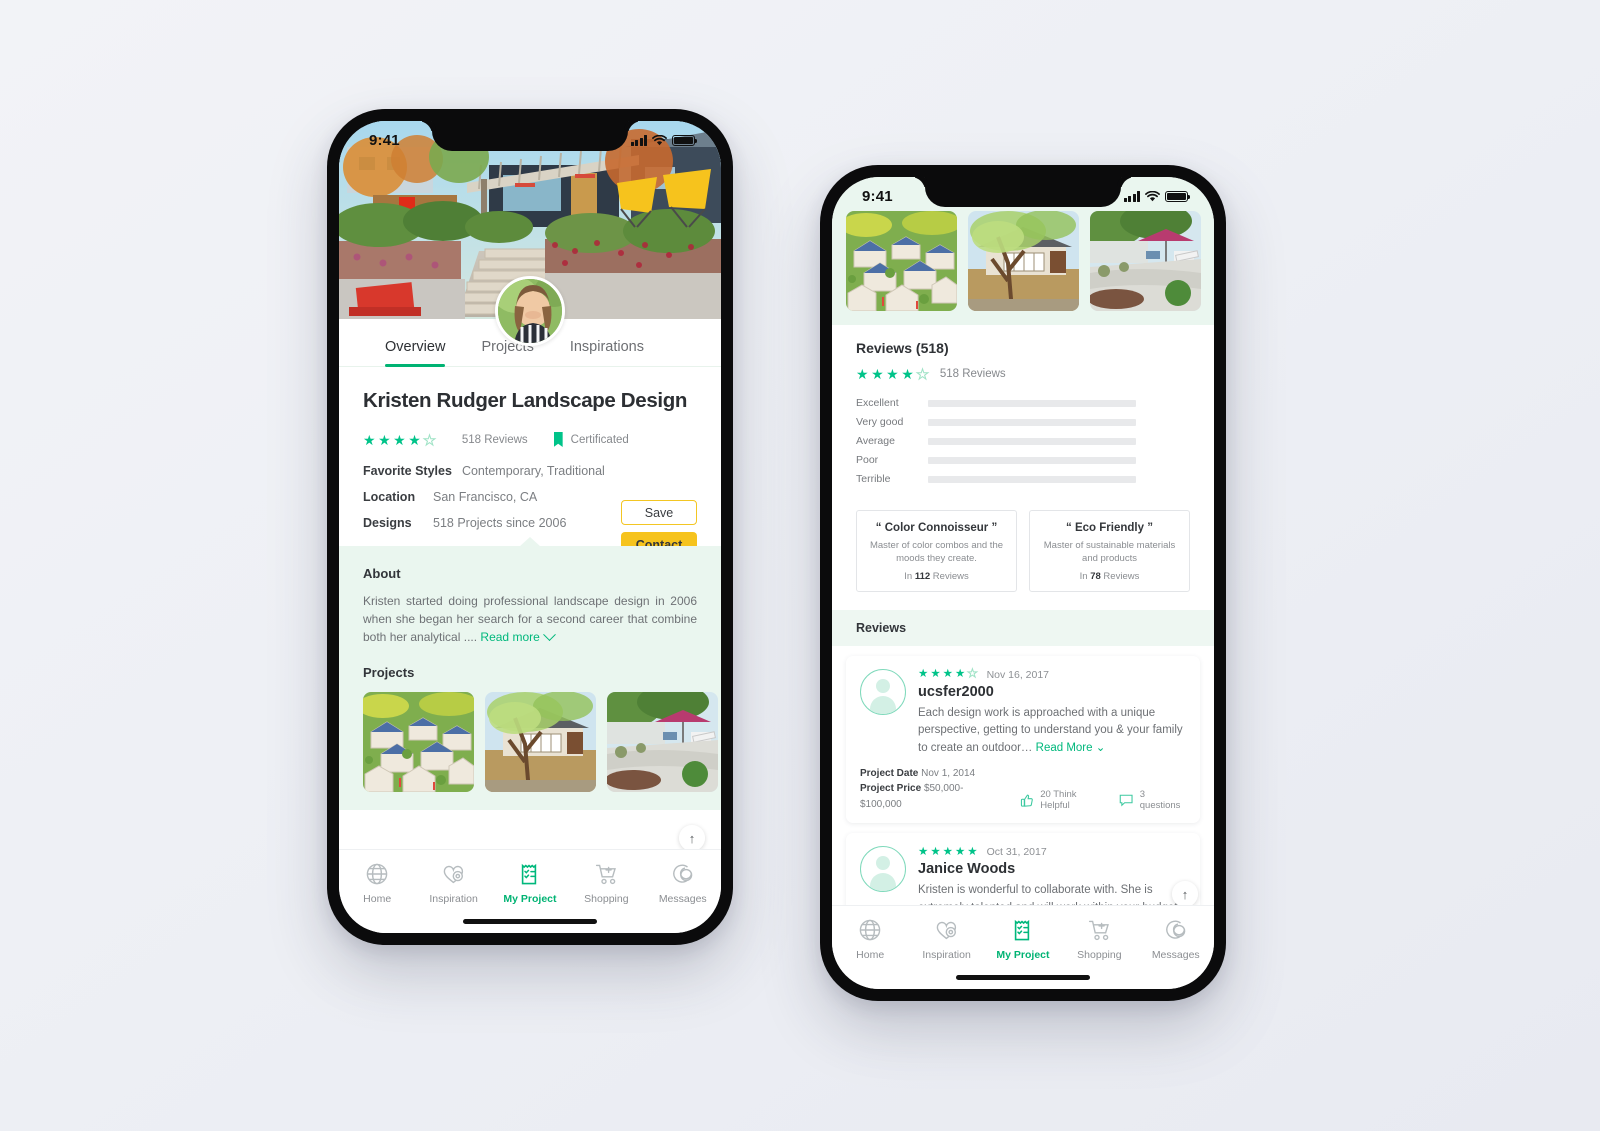 This screenshot has width=1600, height=1131. Describe the element at coordinates (530, 439) in the screenshot. I see `profile-meta-row: ★ ★ ★ ★ ★ 518 Reviews Certificated` at that location.